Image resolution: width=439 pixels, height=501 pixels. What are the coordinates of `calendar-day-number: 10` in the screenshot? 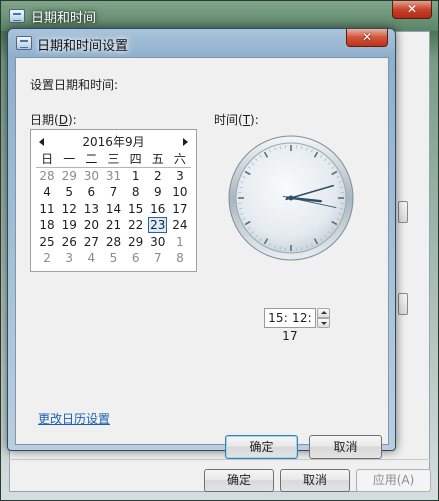 It's located at (180, 192).